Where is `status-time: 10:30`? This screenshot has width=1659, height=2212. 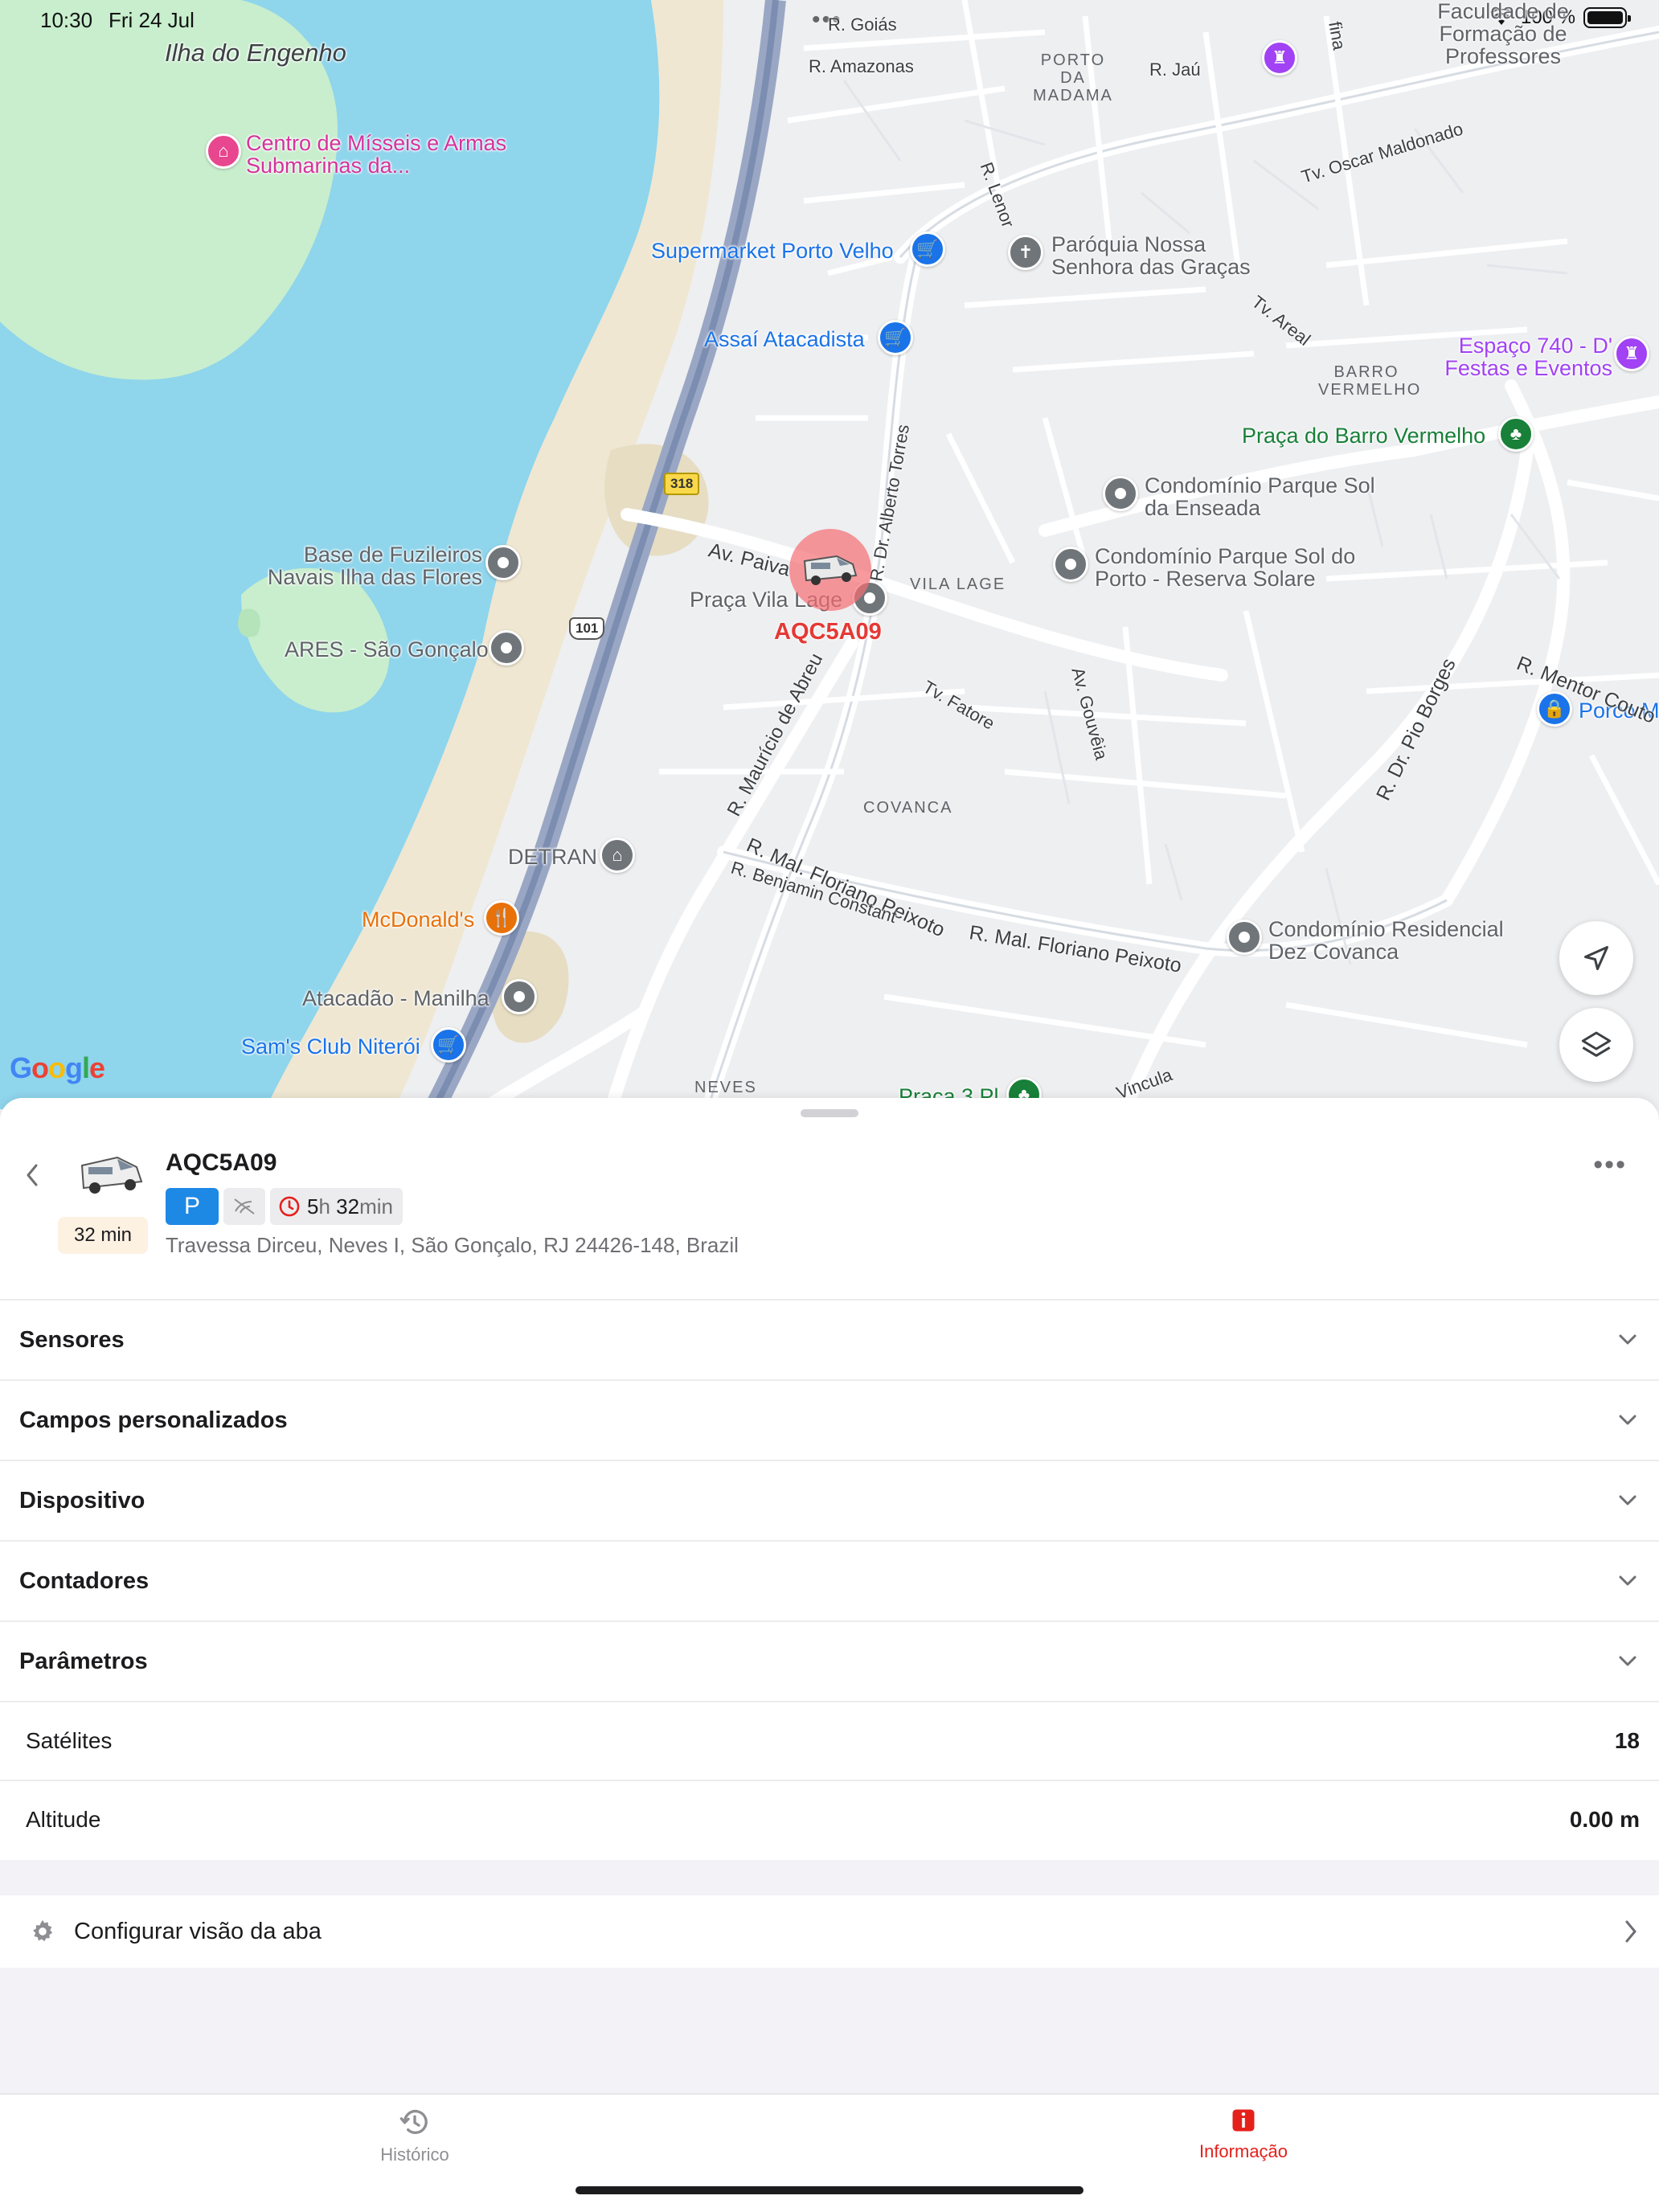 status-time: 10:30 is located at coordinates (66, 20).